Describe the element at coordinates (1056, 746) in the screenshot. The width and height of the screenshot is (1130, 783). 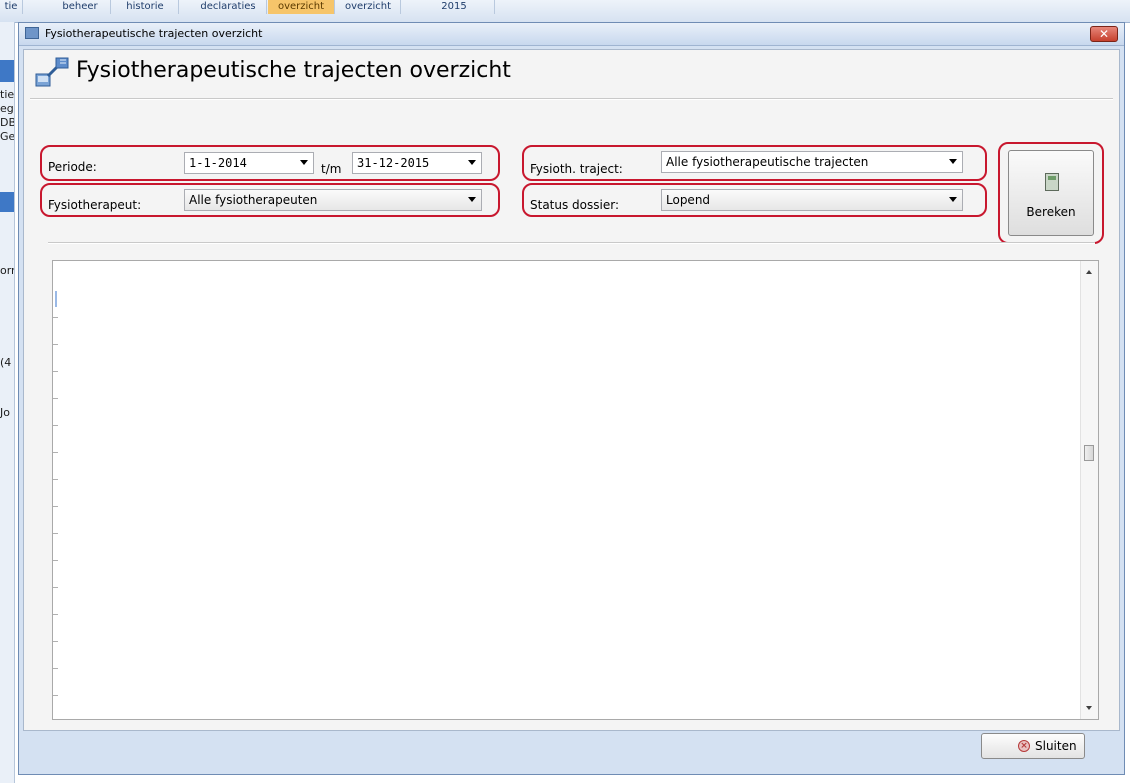
I see `sluiten-label: Sluiten` at that location.